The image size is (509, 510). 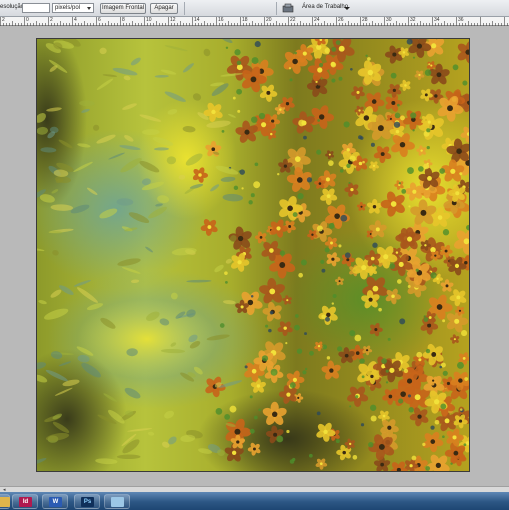 I want to click on word-icon: W, so click(x=55, y=502).